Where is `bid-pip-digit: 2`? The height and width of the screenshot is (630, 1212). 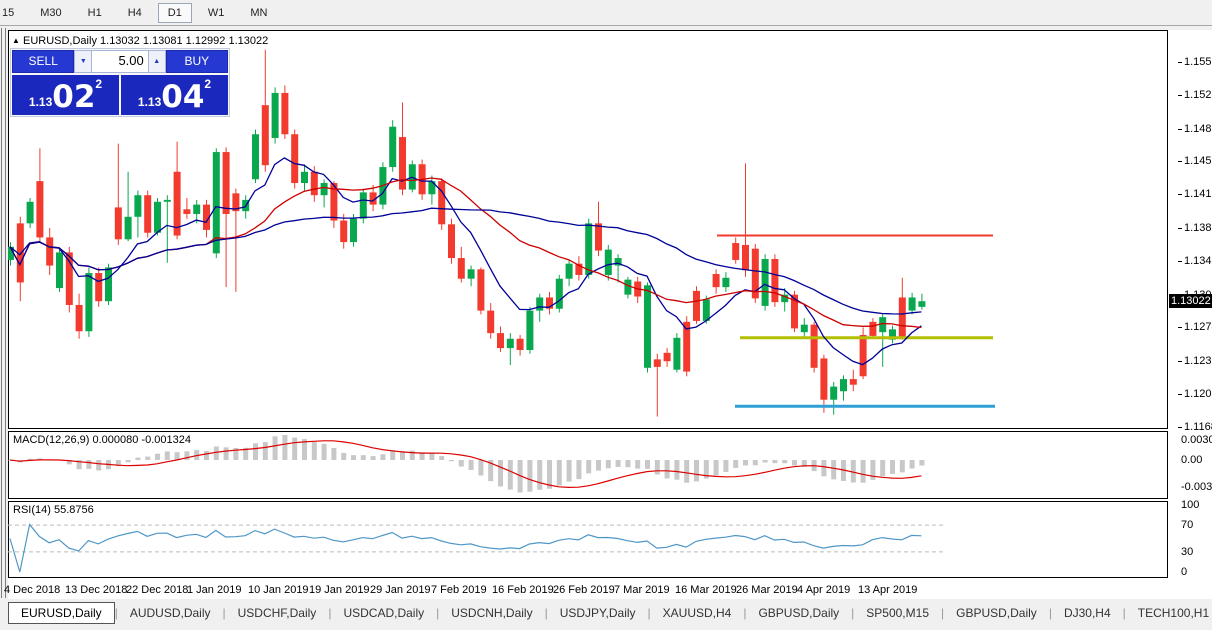 bid-pip-digit: 2 is located at coordinates (99, 84).